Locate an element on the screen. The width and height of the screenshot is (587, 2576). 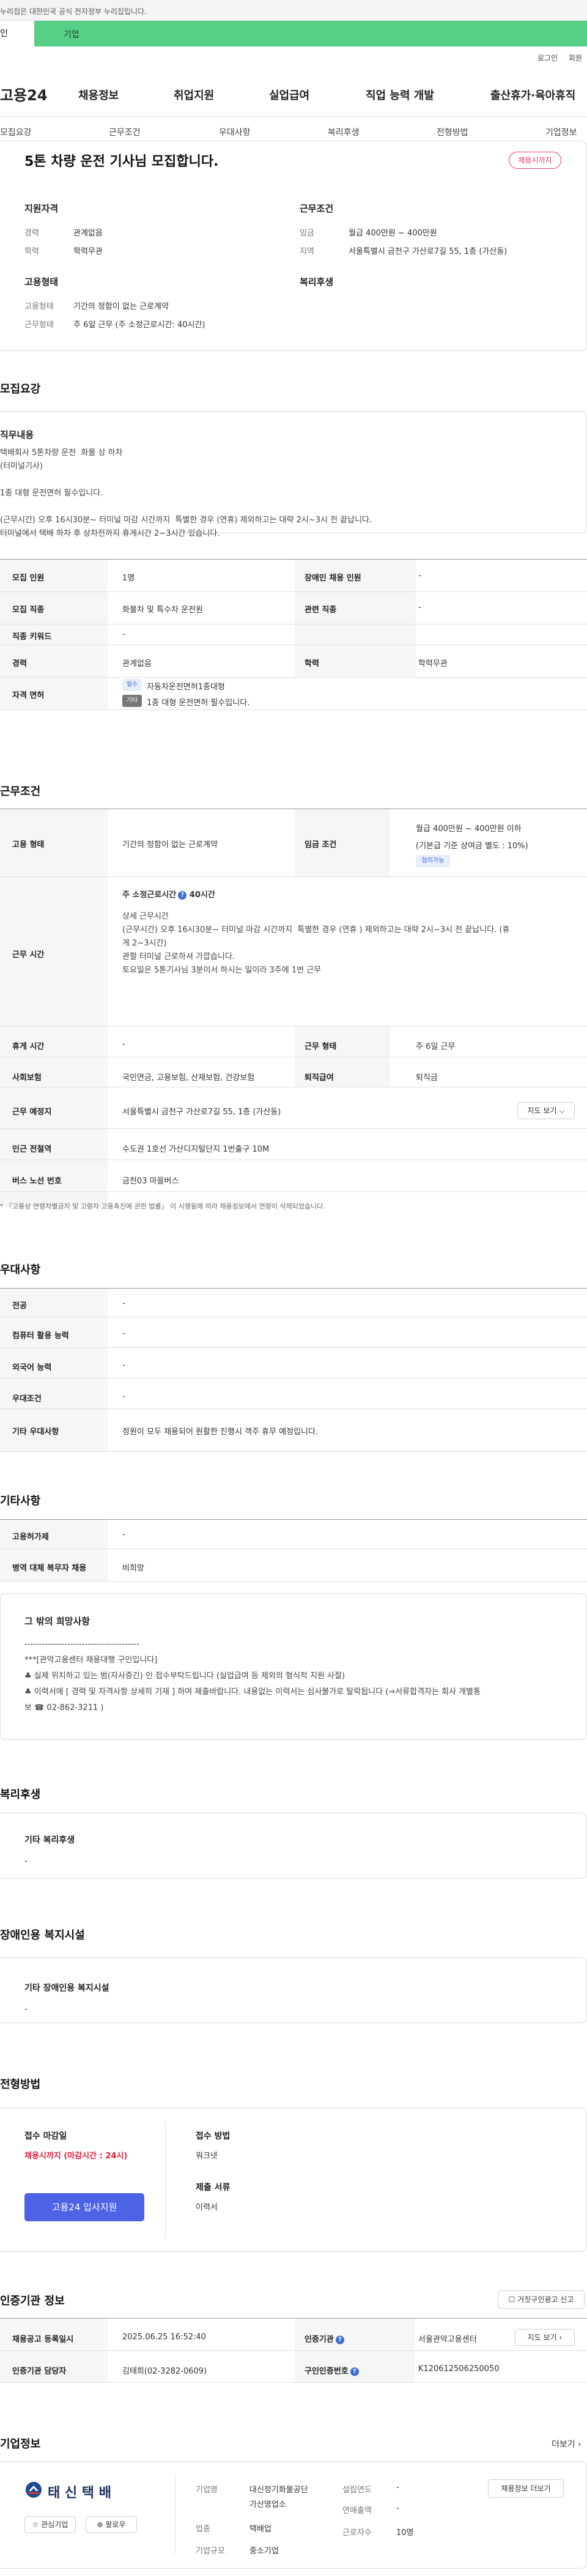
cond-area-value: 서울특별시 금천구 가산로7길 55, 1층 (가산동) is located at coordinates (428, 251).